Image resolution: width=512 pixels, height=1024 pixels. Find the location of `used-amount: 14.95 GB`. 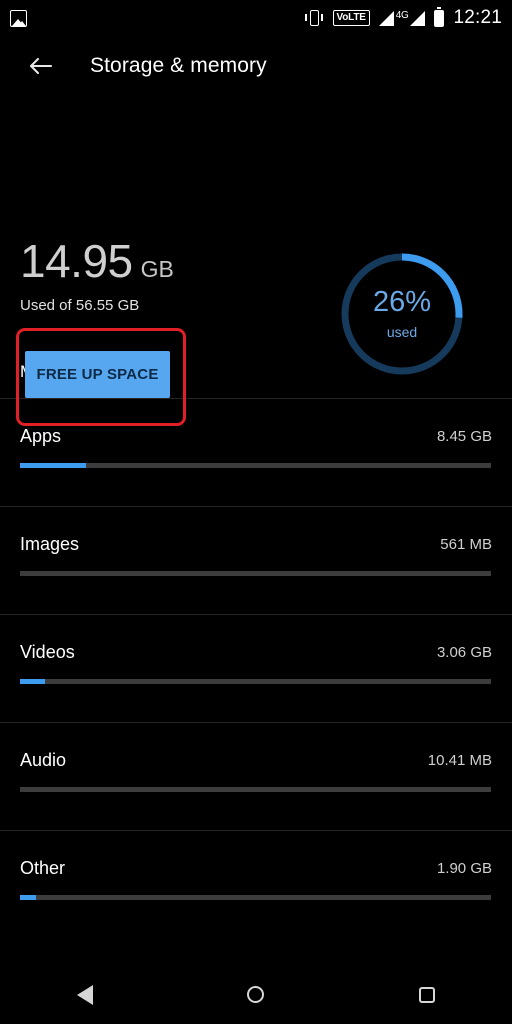

used-amount: 14.95 GB is located at coordinates (97, 261).